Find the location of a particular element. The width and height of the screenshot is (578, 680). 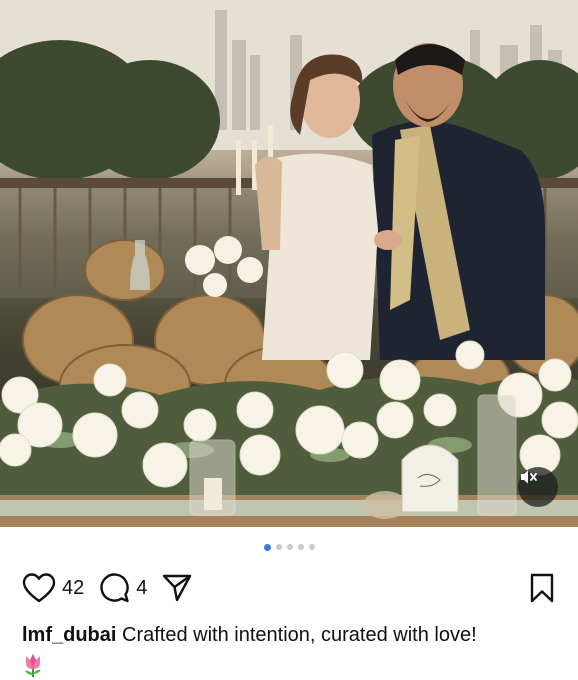

post-actions-bar: 42 4 is located at coordinates (289, 588).